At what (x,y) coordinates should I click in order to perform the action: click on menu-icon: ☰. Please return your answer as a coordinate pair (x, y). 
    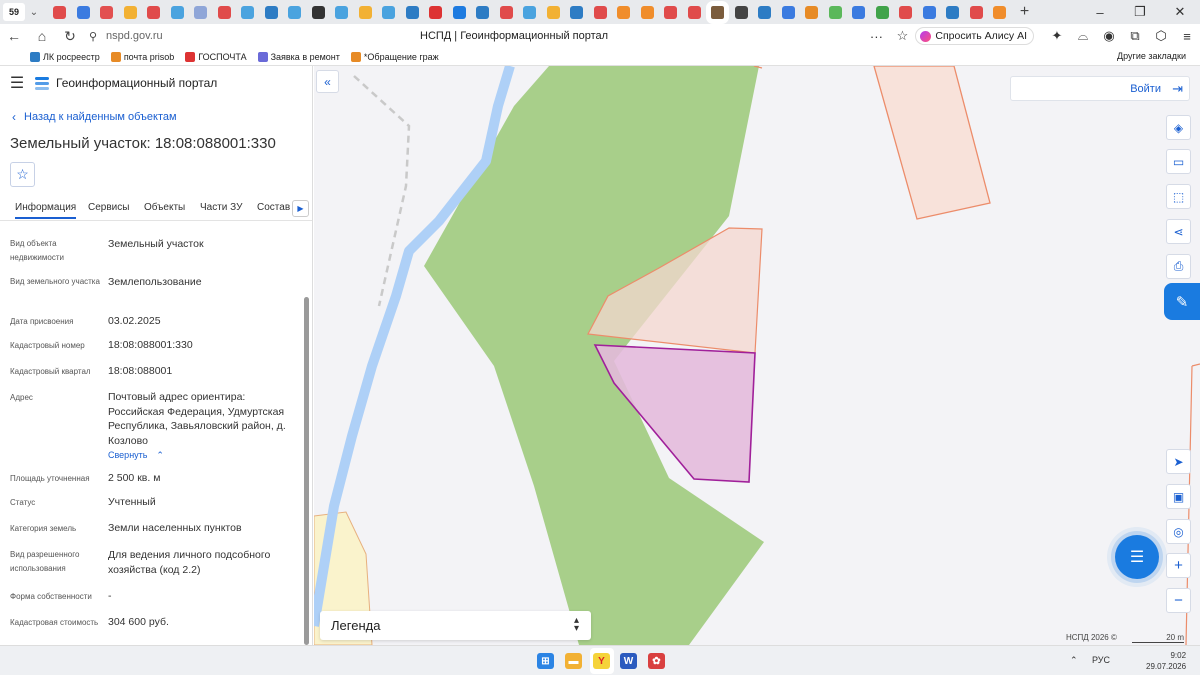
    Looking at the image, I should click on (17, 83).